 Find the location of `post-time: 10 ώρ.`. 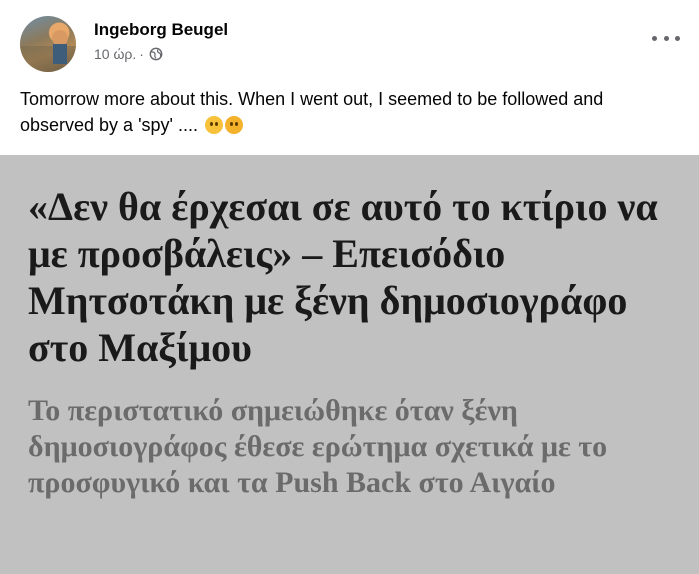

post-time: 10 ώρ. is located at coordinates (115, 54).